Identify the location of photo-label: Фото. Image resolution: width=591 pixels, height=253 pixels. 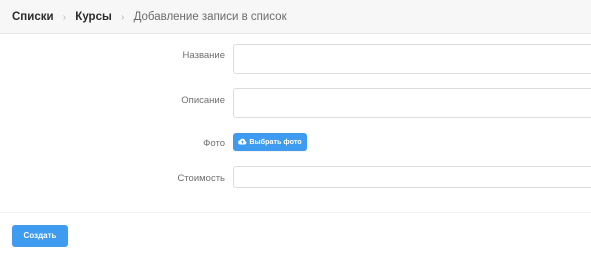
(214, 143).